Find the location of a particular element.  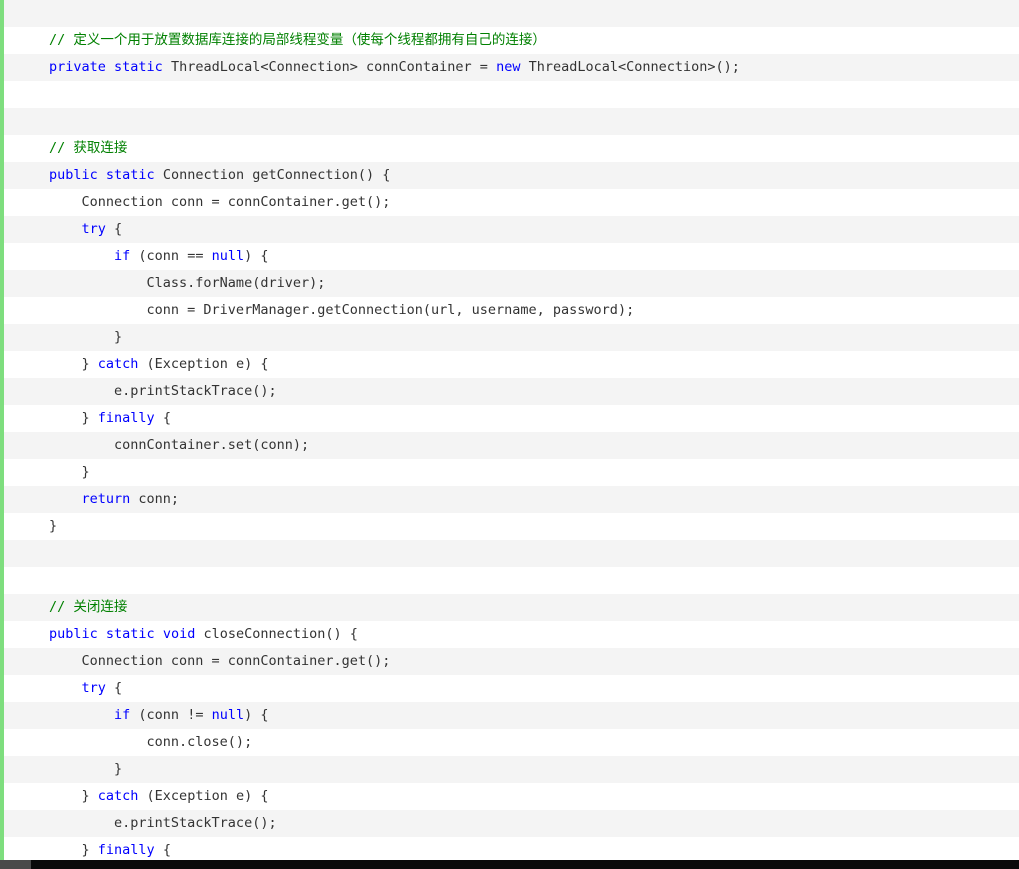

code-line: conn.close(); is located at coordinates (511, 742).